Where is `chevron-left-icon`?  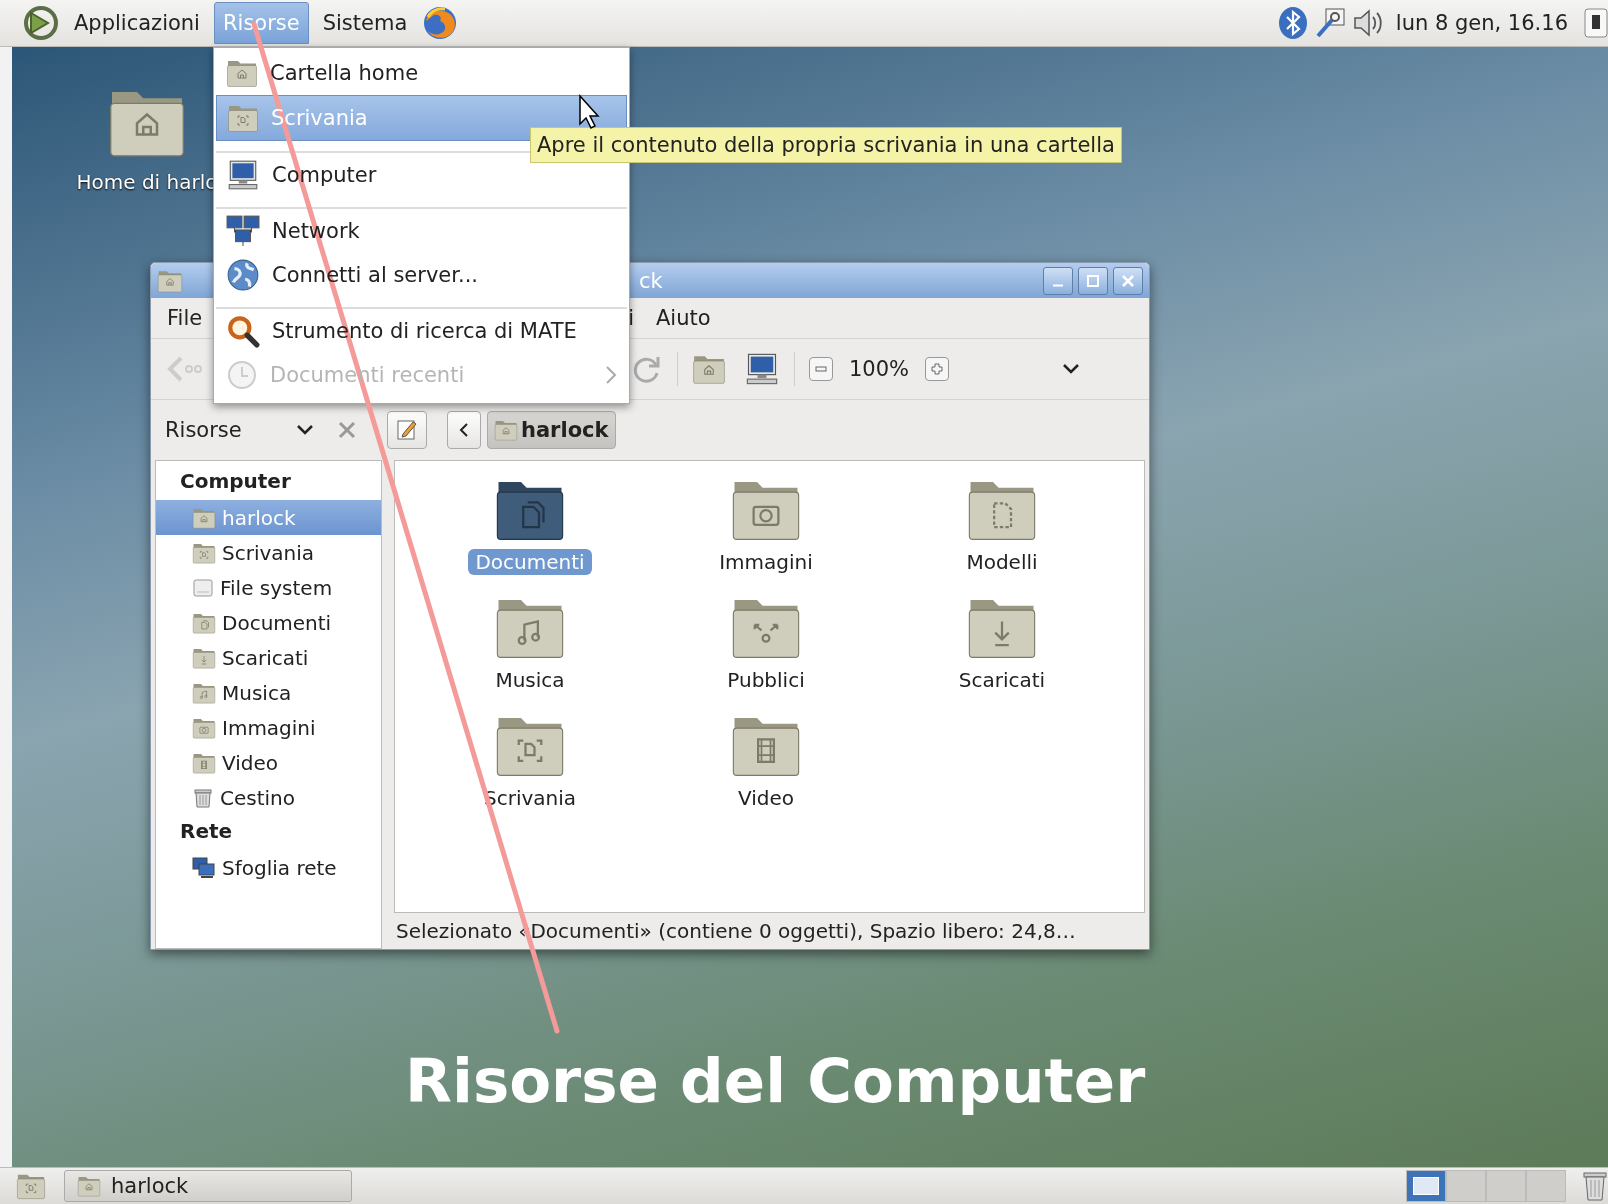
chevron-left-icon is located at coordinates (464, 430).